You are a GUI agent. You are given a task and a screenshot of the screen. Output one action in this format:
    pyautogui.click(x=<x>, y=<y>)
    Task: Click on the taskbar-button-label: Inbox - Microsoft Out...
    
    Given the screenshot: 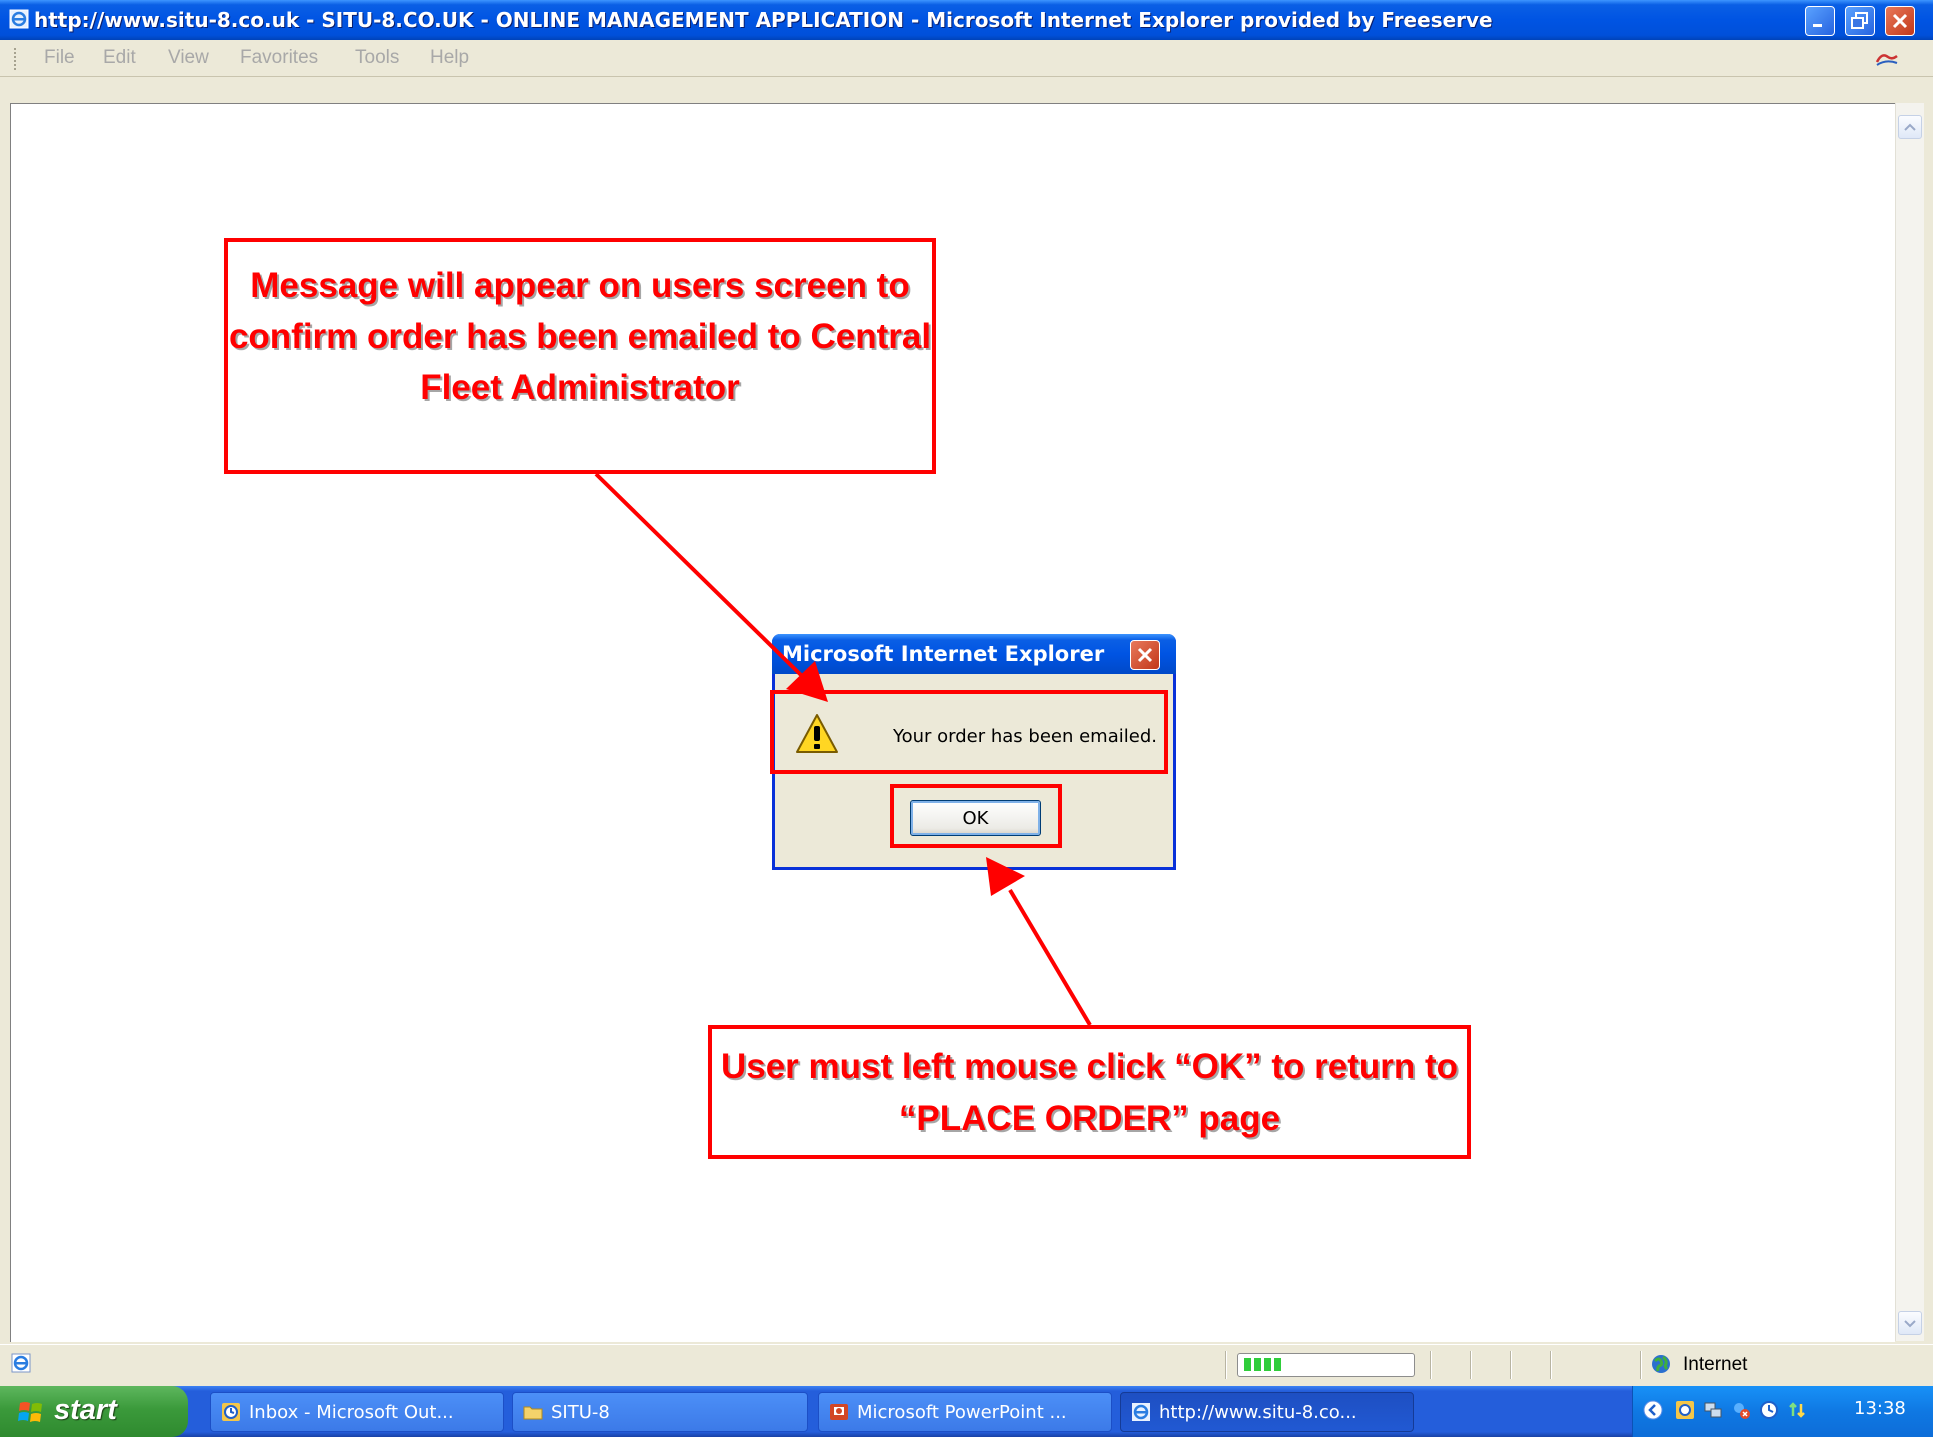 What is the action you would take?
    pyautogui.click(x=351, y=1412)
    